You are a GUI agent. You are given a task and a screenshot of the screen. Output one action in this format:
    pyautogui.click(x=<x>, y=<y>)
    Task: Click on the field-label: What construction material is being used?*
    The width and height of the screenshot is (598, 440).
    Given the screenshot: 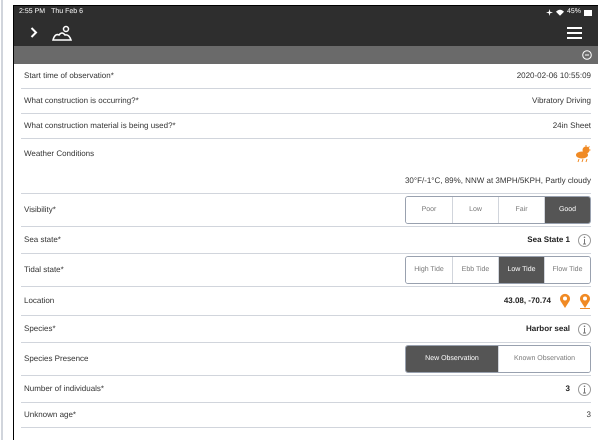 What is the action you would take?
    pyautogui.click(x=99, y=126)
    